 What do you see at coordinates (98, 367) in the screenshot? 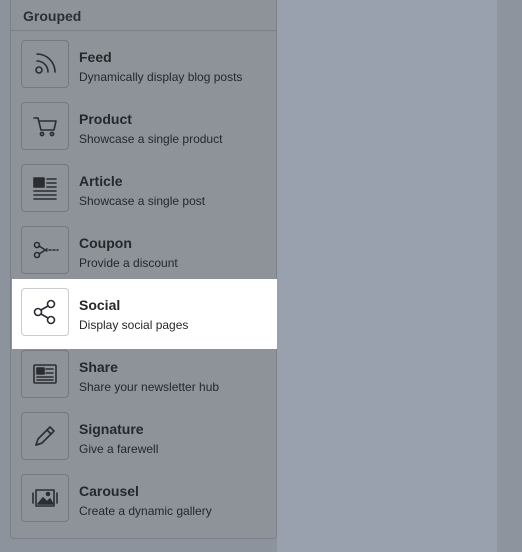
I see `block-title: Share` at bounding box center [98, 367].